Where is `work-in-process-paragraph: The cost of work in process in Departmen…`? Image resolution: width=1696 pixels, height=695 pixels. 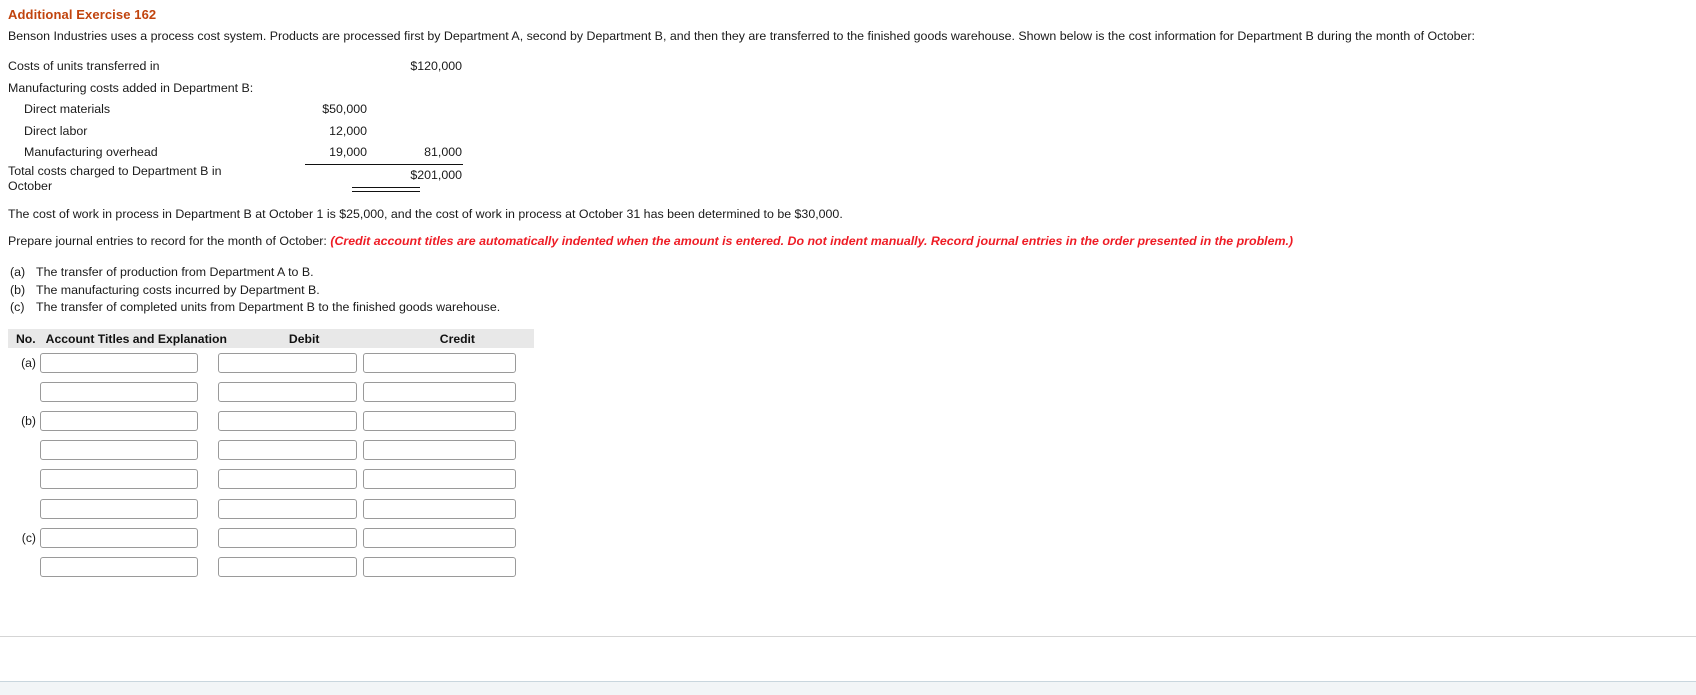
work-in-process-paragraph: The cost of work in process in Departmen… is located at coordinates (425, 214).